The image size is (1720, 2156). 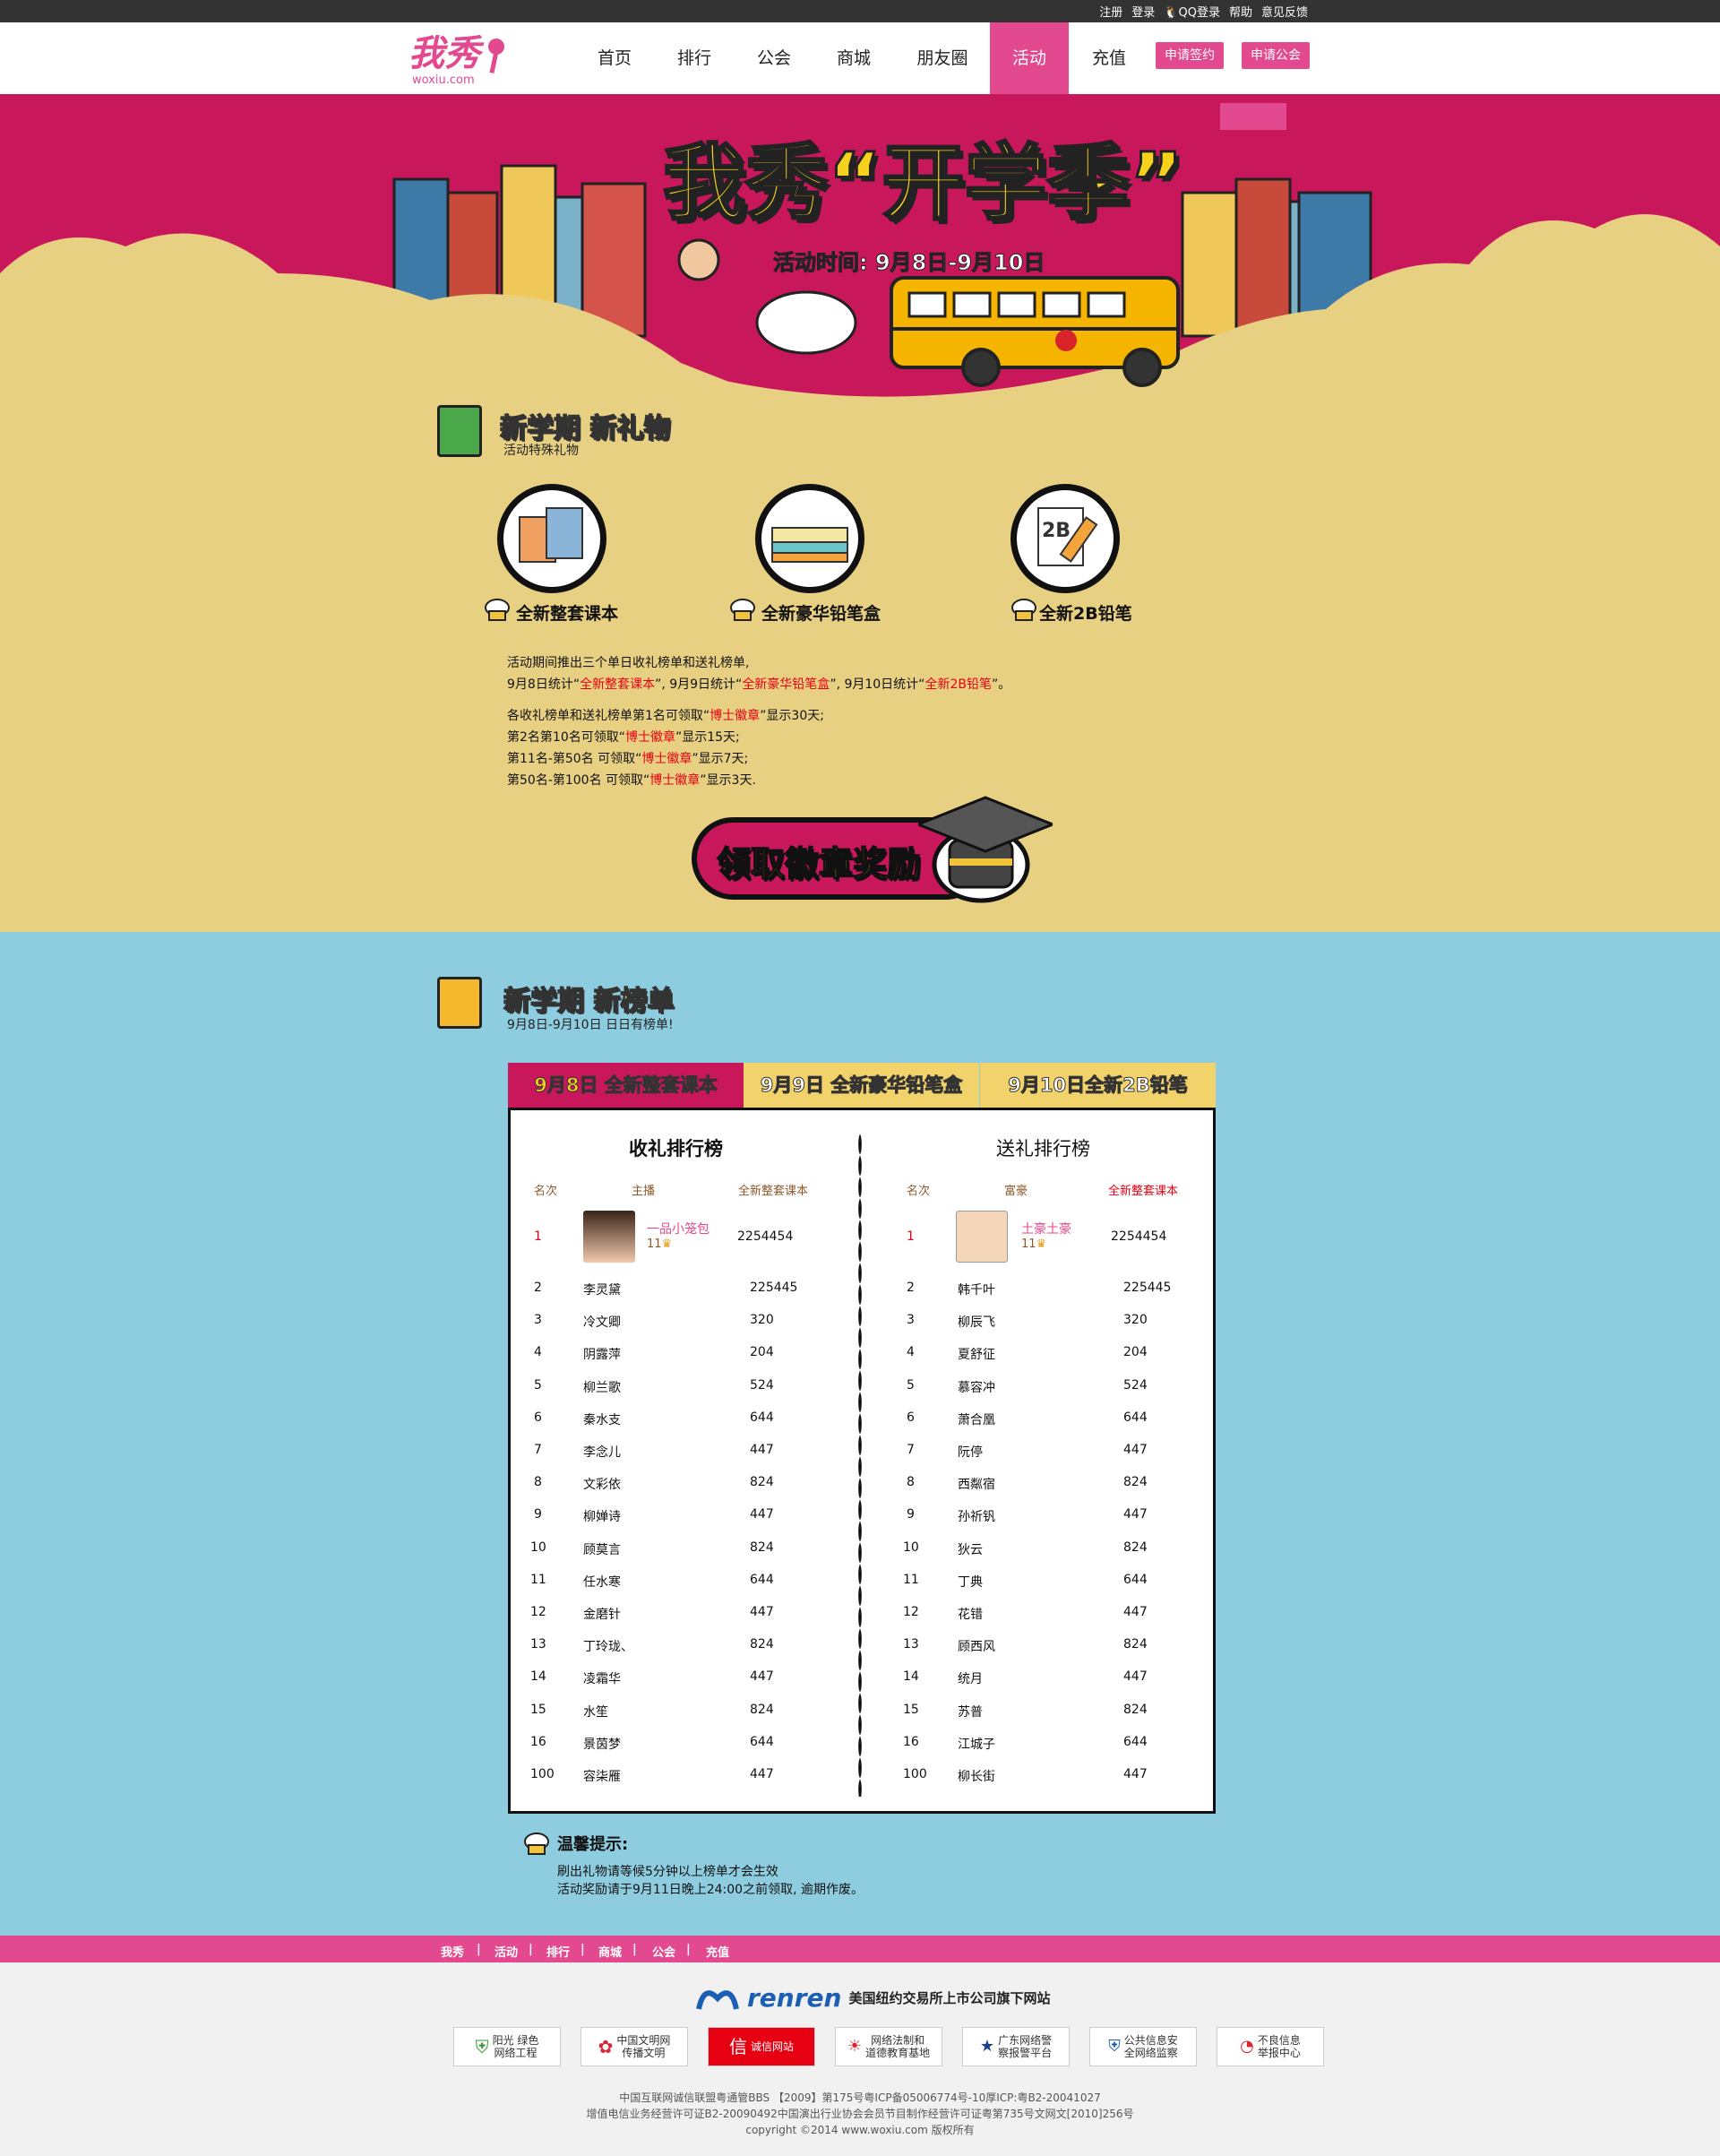 I want to click on badge-info-security: ⛨ 公共信息安 全网络监察, so click(x=1143, y=2046).